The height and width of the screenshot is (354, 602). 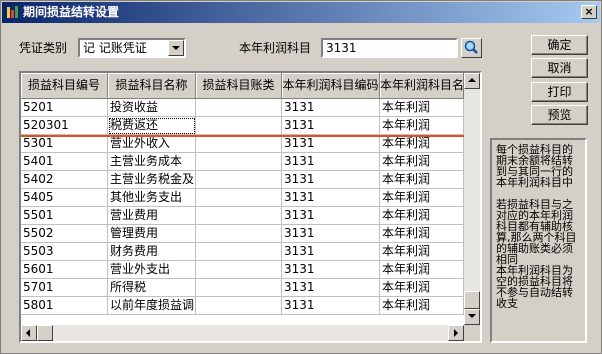 What do you see at coordinates (115, 48) in the screenshot?
I see `voucher-type-value: 记 记账凭证` at bounding box center [115, 48].